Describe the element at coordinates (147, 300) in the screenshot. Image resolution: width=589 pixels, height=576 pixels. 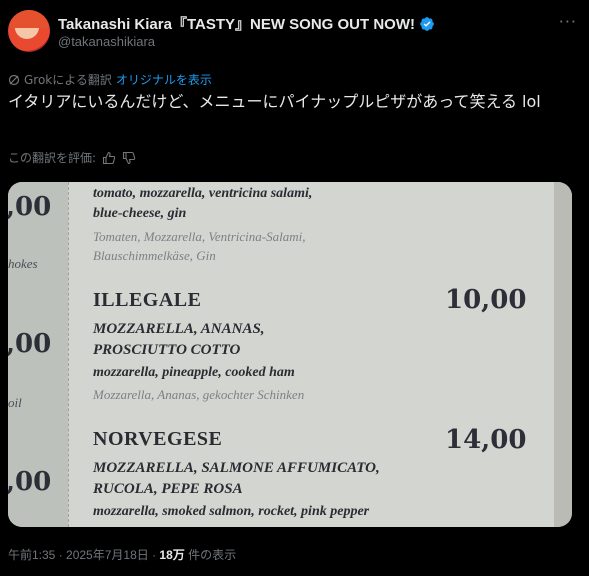
I see `menu-item-name: ILLEGALE` at that location.